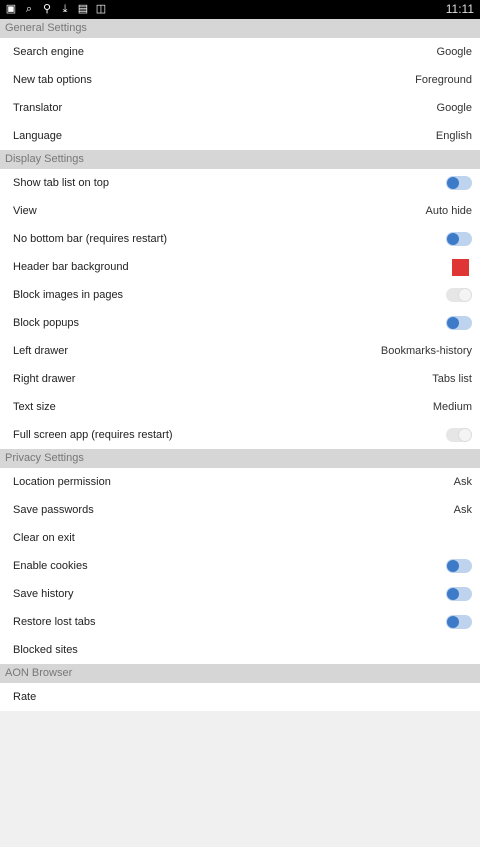 The height and width of the screenshot is (847, 480). I want to click on setting-value: Medium, so click(452, 407).